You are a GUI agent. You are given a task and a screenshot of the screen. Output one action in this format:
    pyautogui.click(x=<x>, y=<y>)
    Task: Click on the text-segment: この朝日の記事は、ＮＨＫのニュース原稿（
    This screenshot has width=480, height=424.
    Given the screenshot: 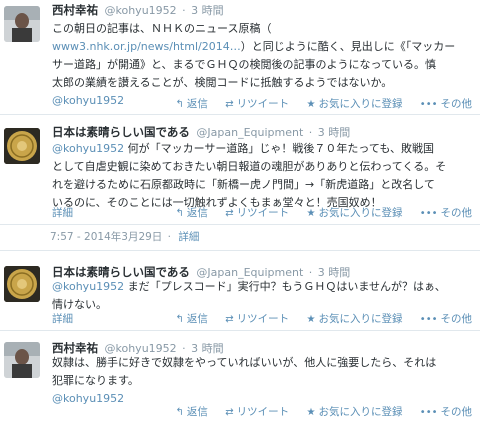 What is the action you would take?
    pyautogui.click(x=162, y=28)
    